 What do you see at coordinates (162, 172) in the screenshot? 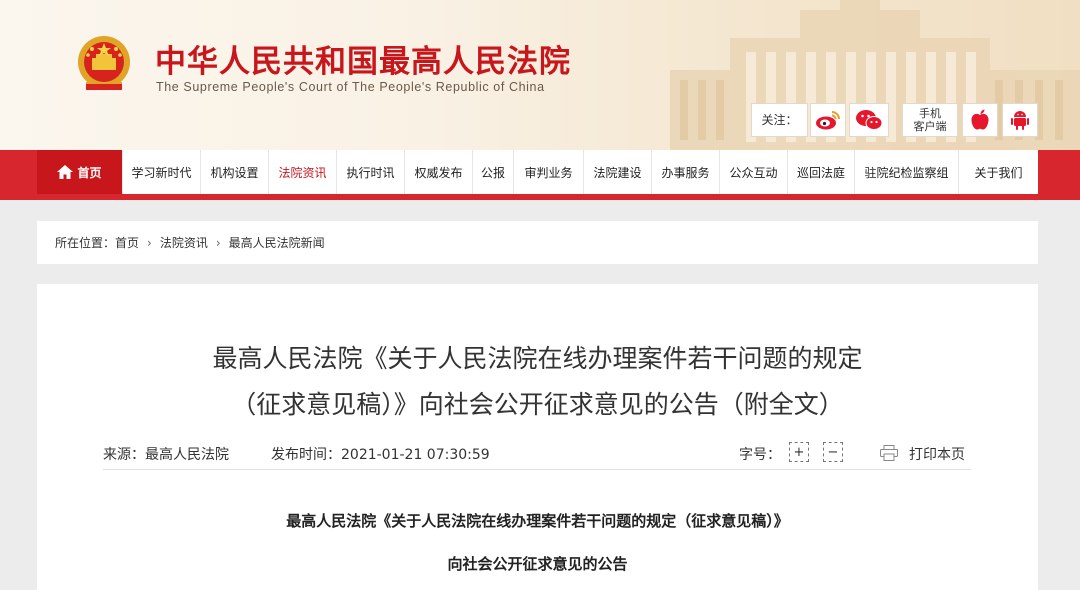
I see `nav-item-study: 学习新时代` at bounding box center [162, 172].